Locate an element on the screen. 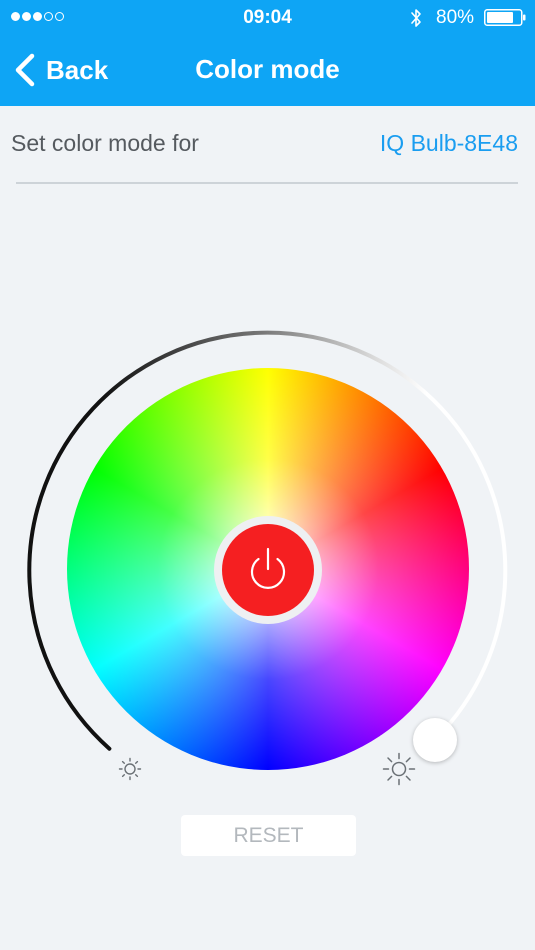 The image size is (535, 950). battery-percent: 80% is located at coordinates (455, 17).